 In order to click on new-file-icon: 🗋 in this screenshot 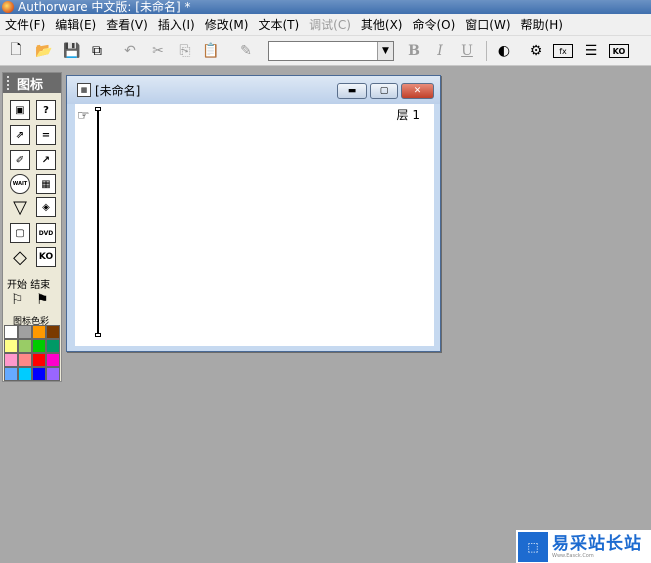, I will do `click(16, 51)`.